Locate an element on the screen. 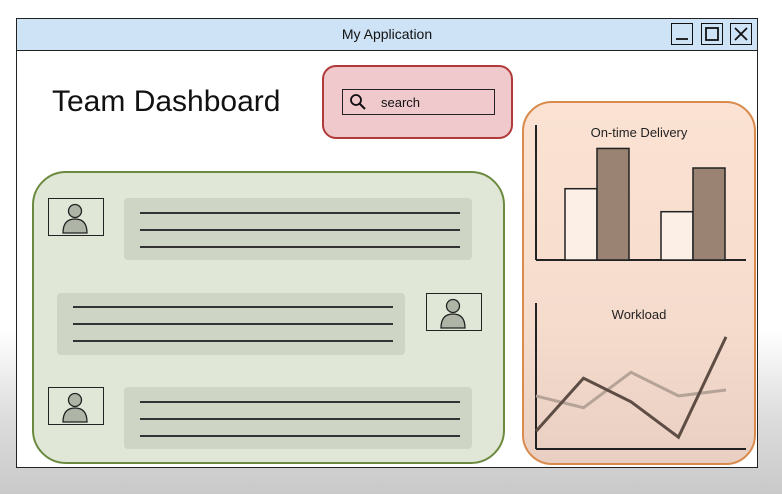 Image resolution: width=782 pixels, height=494 pixels. title-bar: My Application is located at coordinates (387, 35).